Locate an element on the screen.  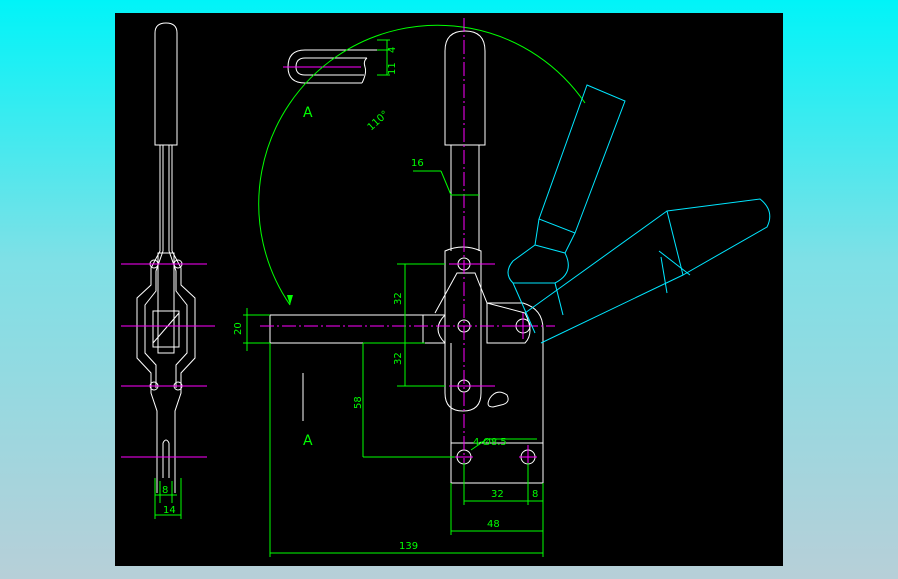
dim-base-48: 48 is located at coordinates (493, 524).